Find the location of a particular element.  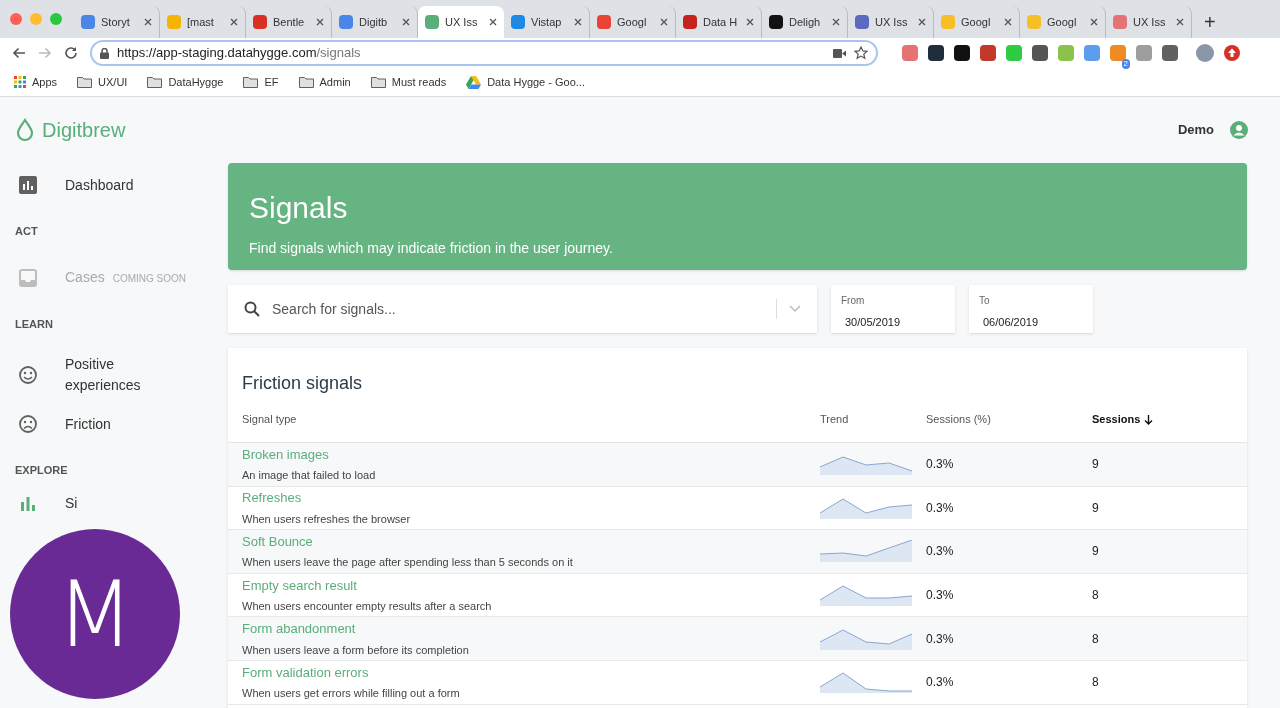

frown-icon is located at coordinates (28, 424).